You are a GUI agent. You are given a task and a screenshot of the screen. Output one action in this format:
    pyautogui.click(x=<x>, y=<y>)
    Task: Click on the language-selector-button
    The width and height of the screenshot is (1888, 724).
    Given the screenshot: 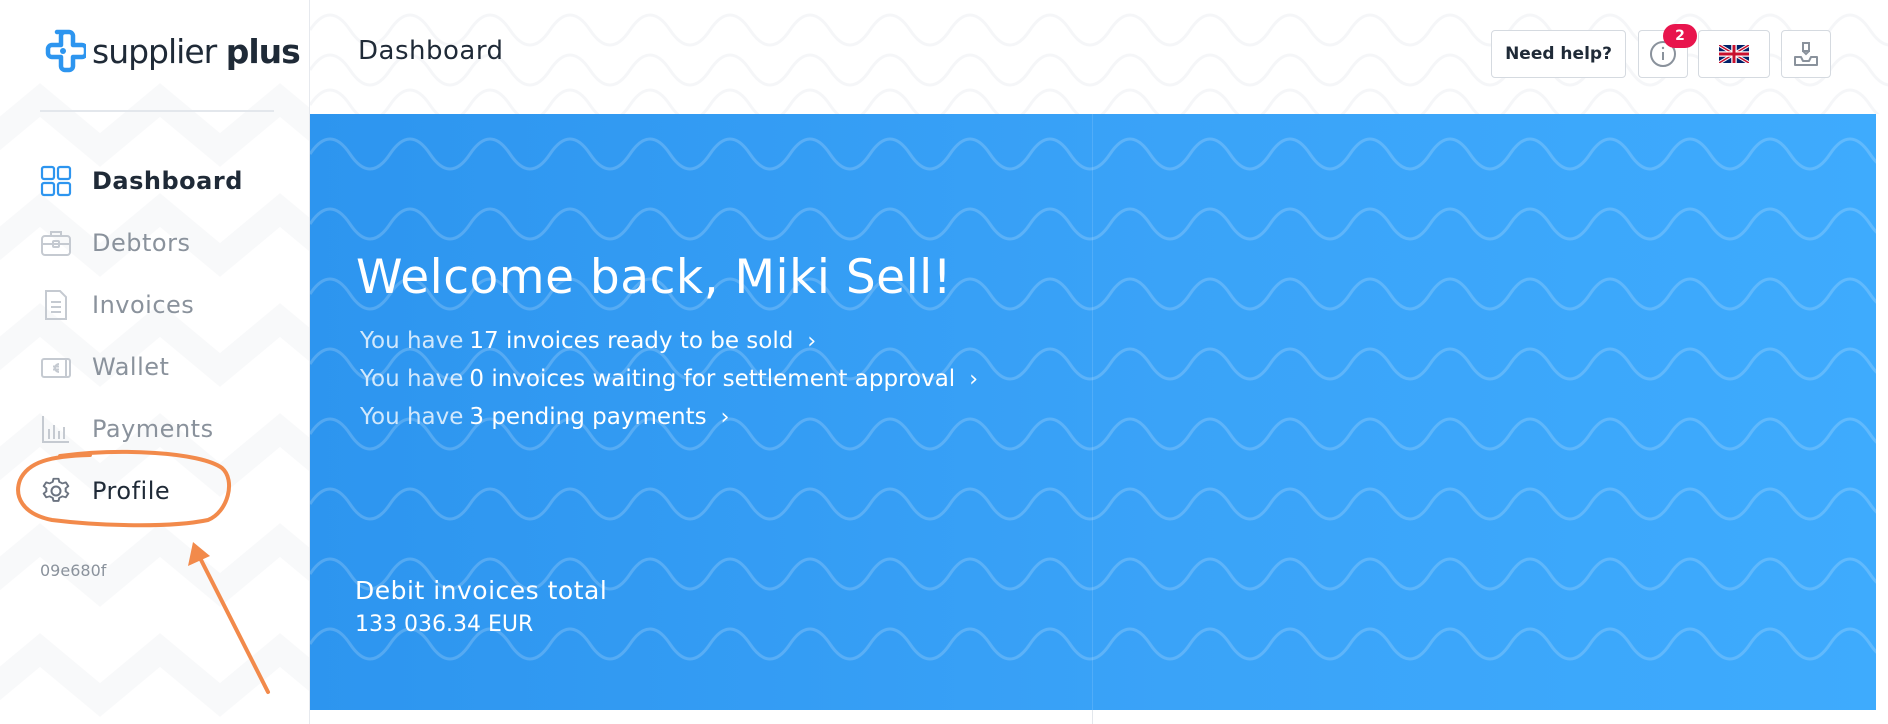 What is the action you would take?
    pyautogui.click(x=1734, y=54)
    